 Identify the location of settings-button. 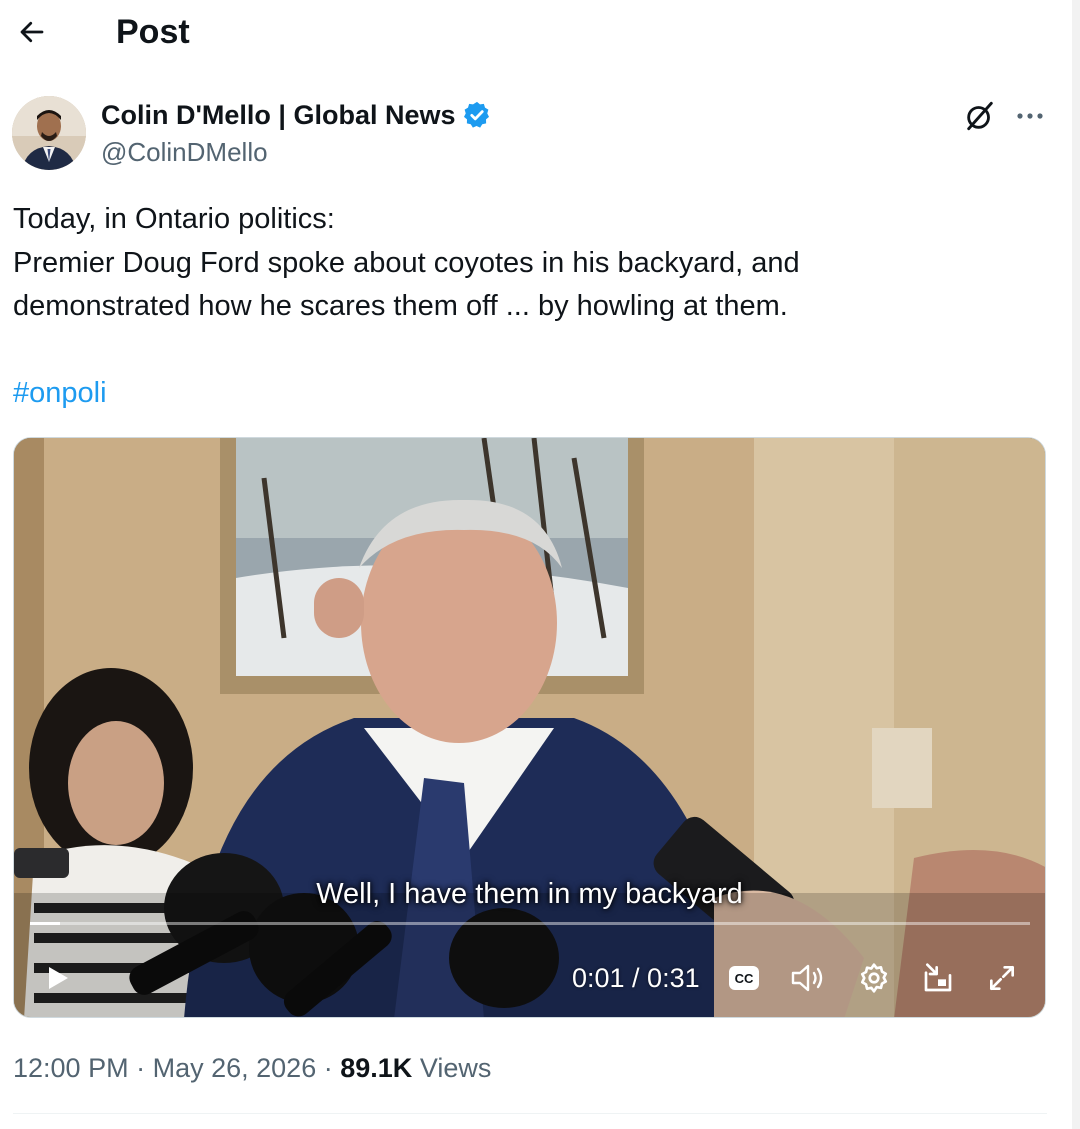
(874, 978).